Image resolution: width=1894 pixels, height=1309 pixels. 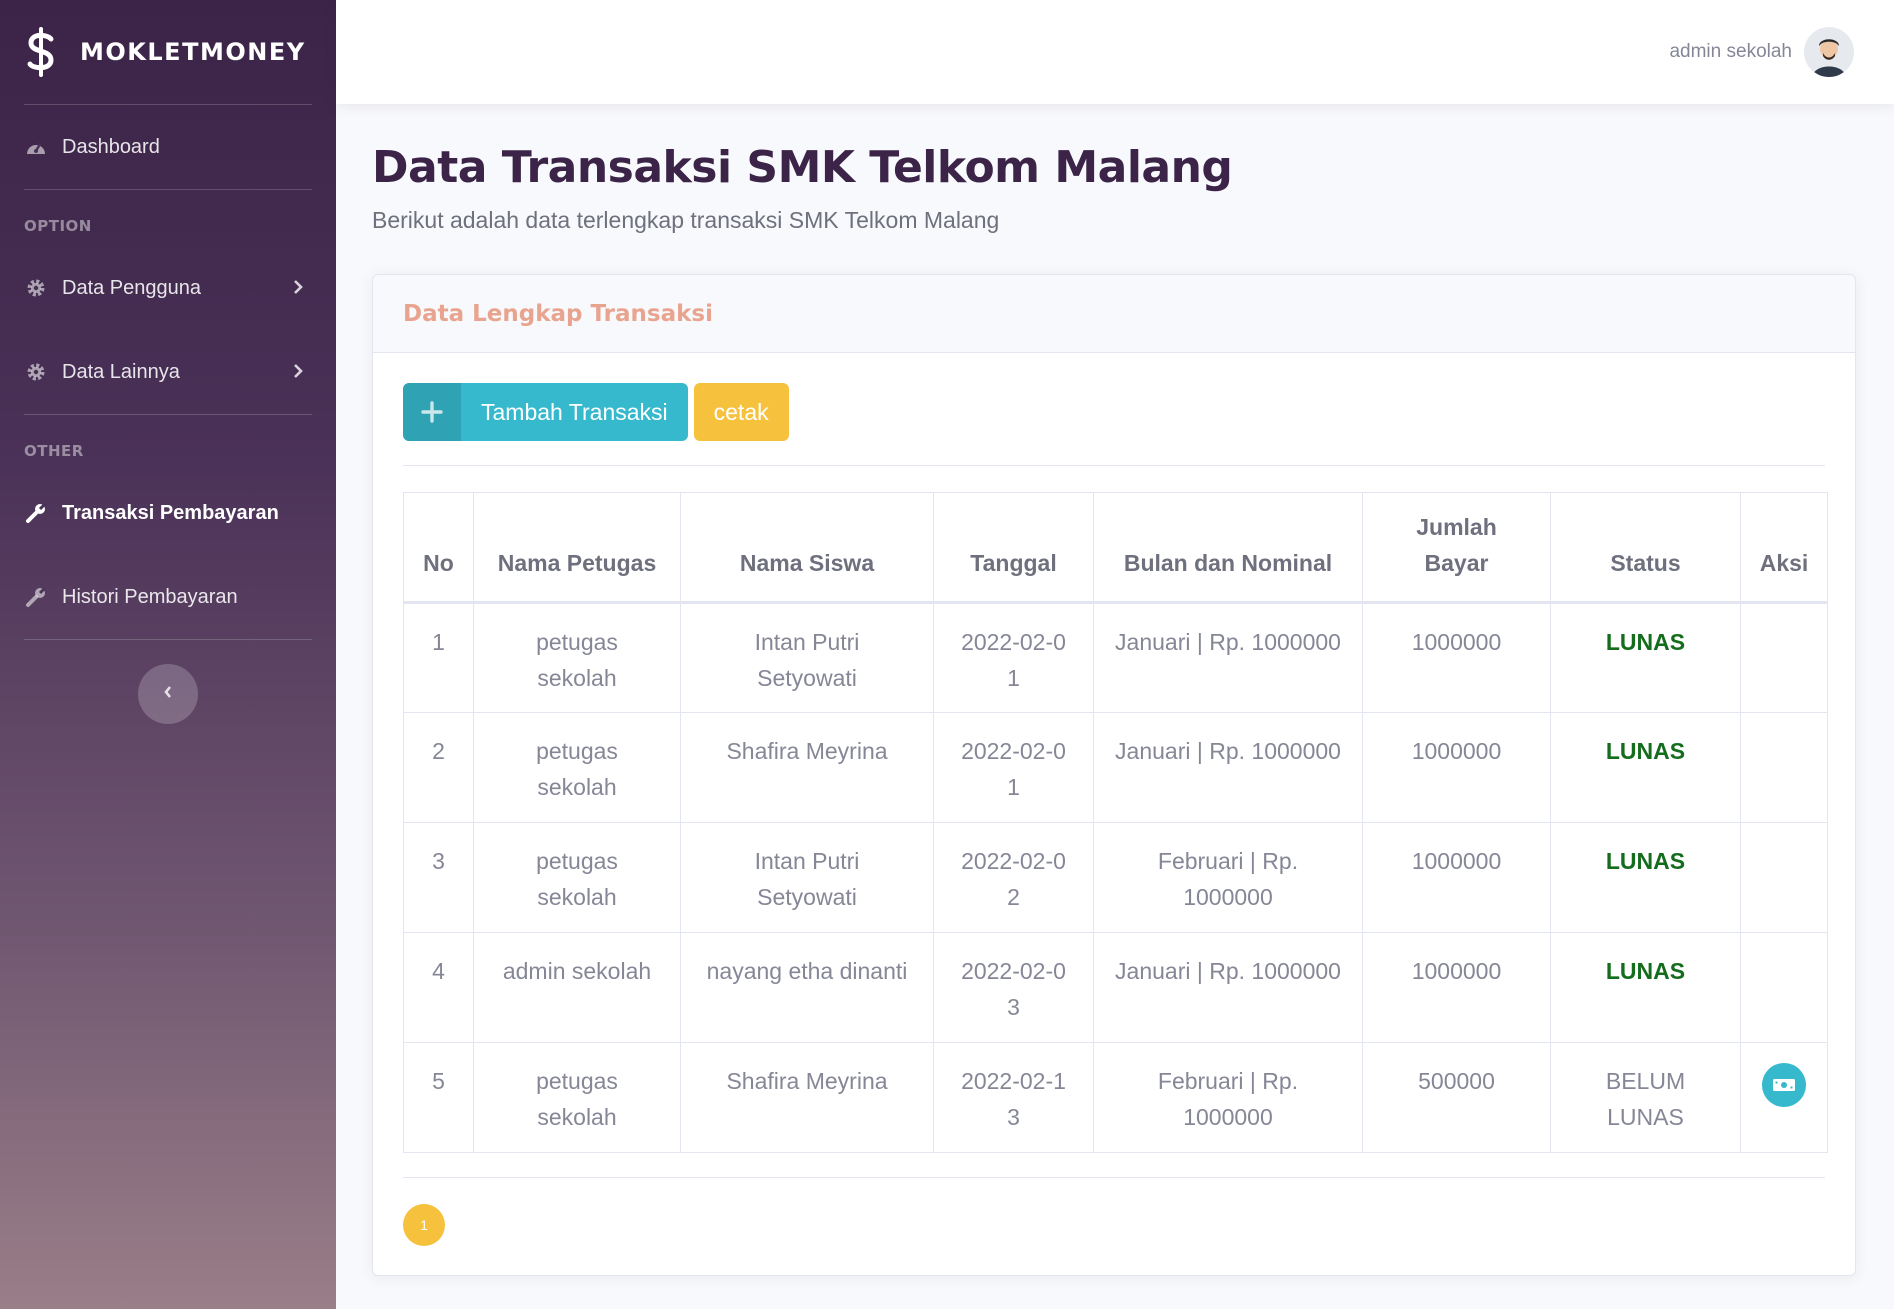 I want to click on brand: MOKLETMONEY, so click(x=168, y=52).